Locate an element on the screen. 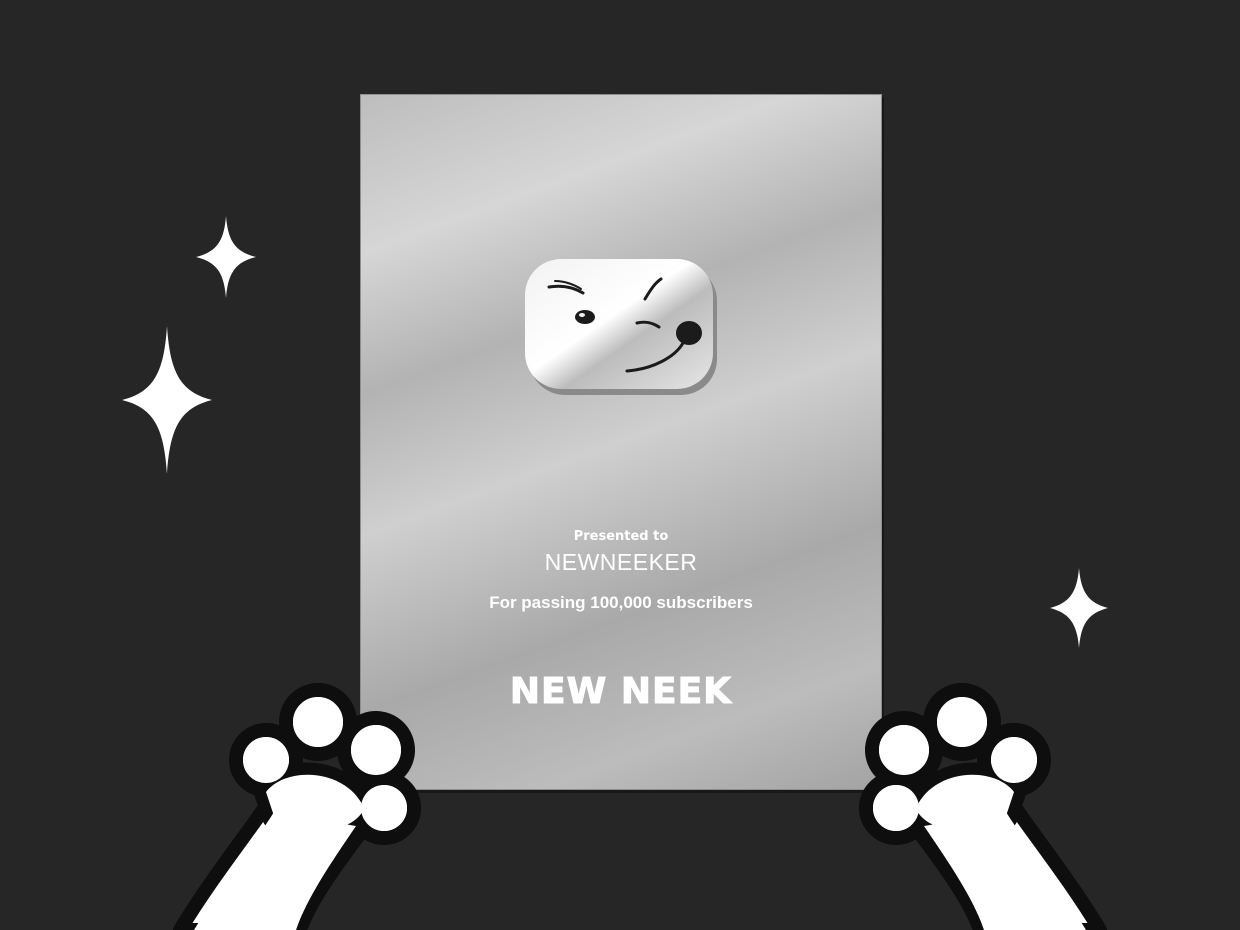 The image size is (1240, 930). left-paw-icon is located at coordinates (297, 806).